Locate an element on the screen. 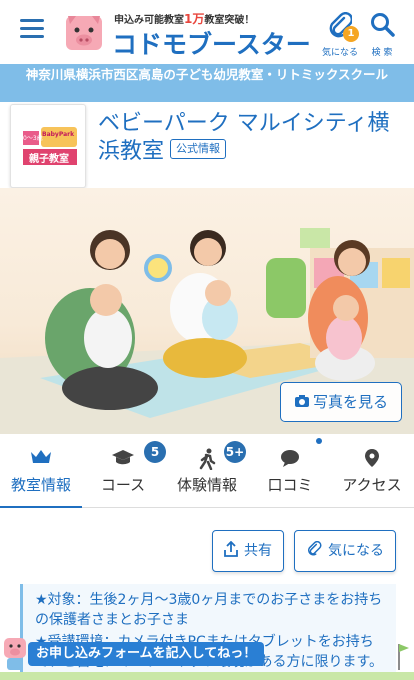 This screenshot has height=680, width=414. target-audience-text: ★対象：生後2ヶ月〜3歳0ヶ月までのお子さまをお持ちの保護者さまとお子さま is located at coordinates (209, 610).